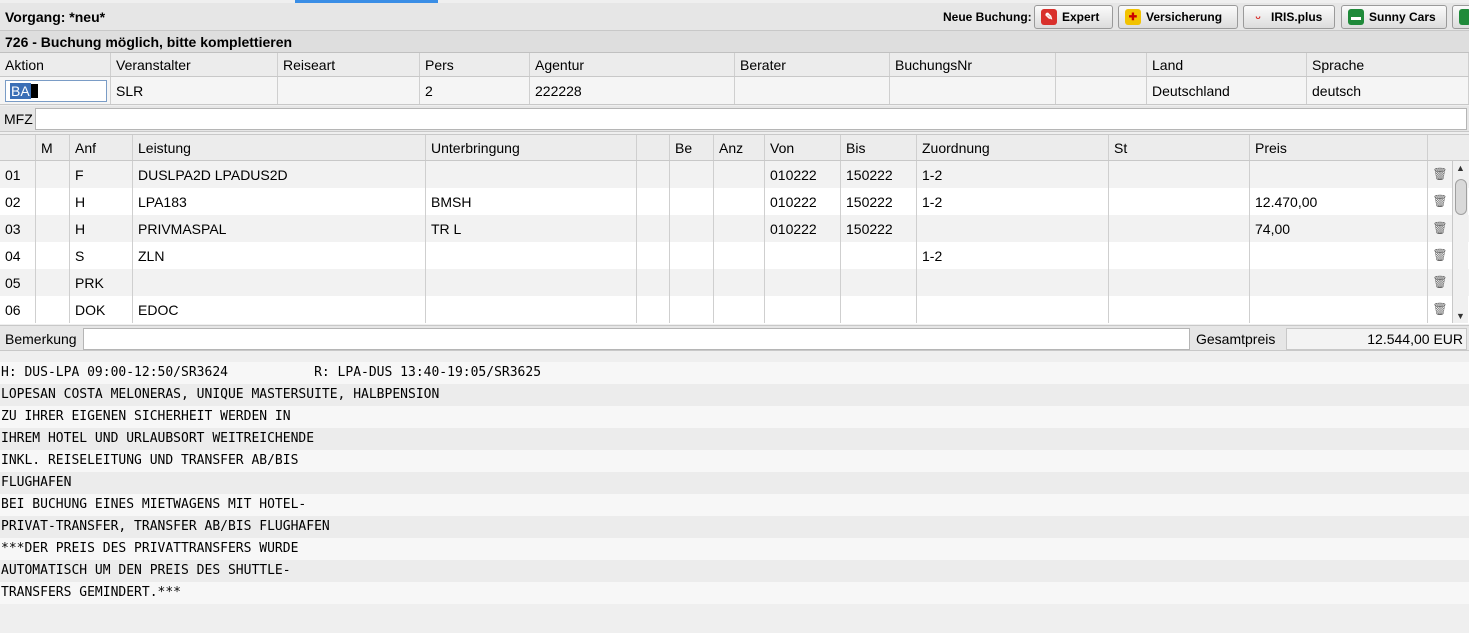  Describe the element at coordinates (973, 90) in the screenshot. I see `buchungsnr-field` at that location.